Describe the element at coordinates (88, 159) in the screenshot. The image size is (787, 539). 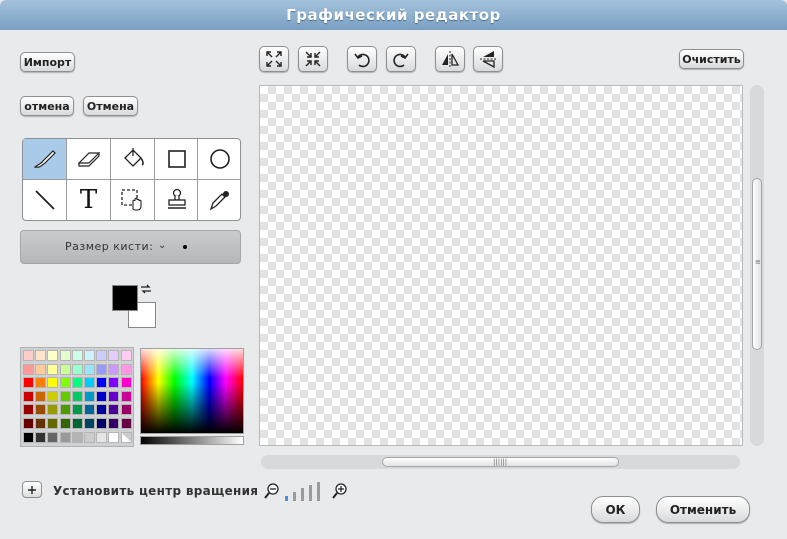
I see `tool-eraser` at that location.